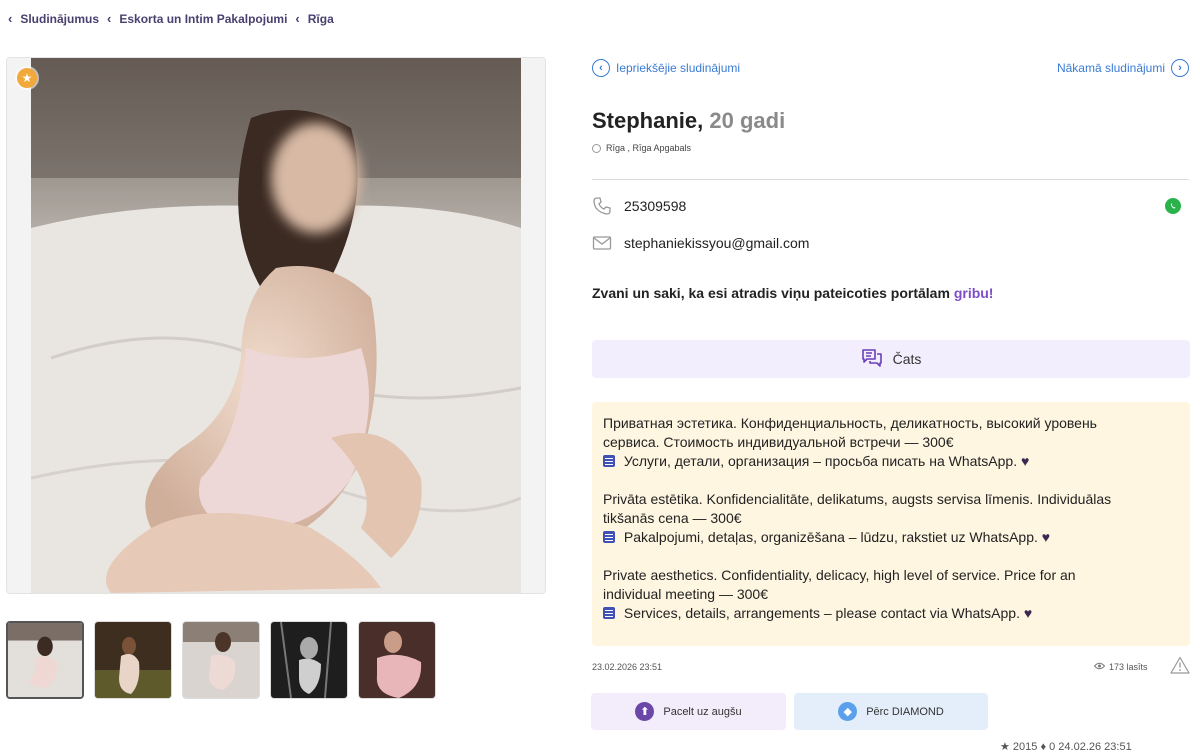 The width and height of the screenshot is (1200, 753). I want to click on previous-listings-label: Iepriekšējie sludinājumi, so click(678, 68).